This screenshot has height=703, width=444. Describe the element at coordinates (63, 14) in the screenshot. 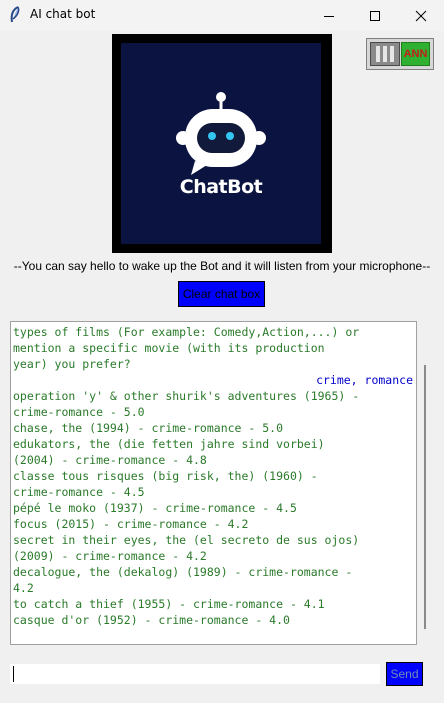

I see `window-title: AI chat bot` at that location.